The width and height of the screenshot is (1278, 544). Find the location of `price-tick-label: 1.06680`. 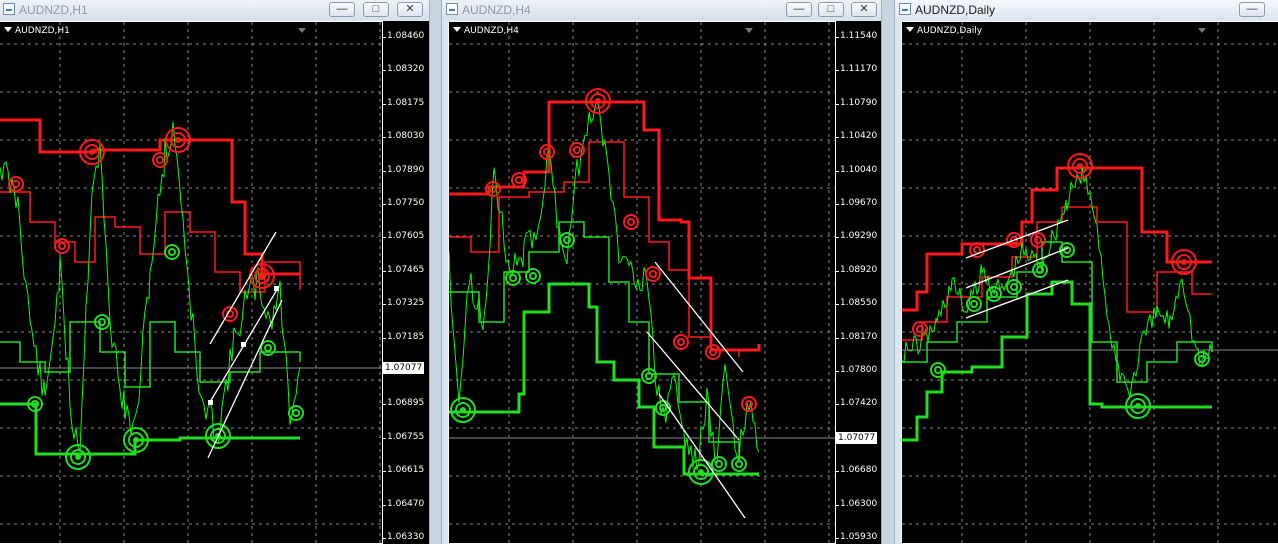

price-tick-label: 1.06680 is located at coordinates (856, 470).